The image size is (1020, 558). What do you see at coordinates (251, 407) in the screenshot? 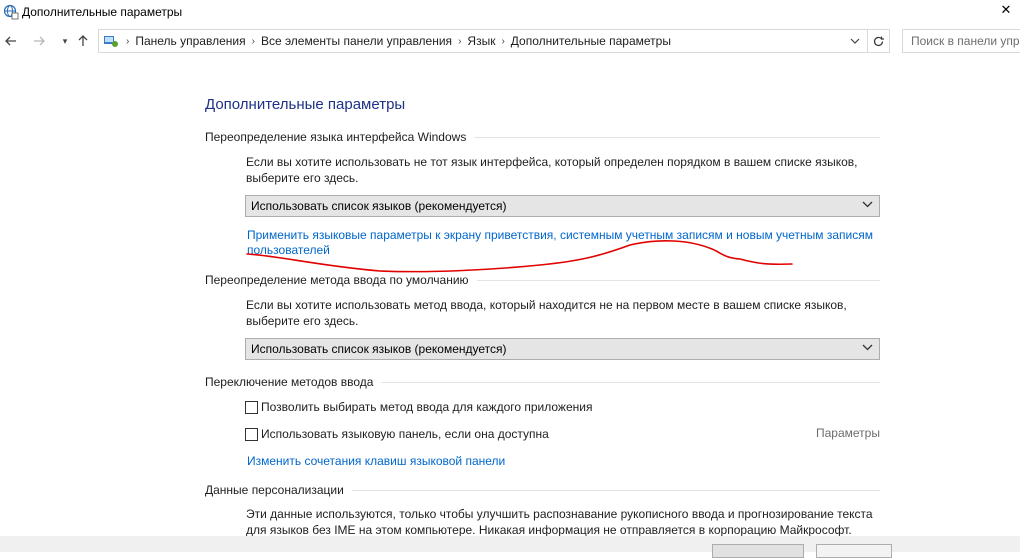
I see `per-app-input-method-checkbox` at bounding box center [251, 407].